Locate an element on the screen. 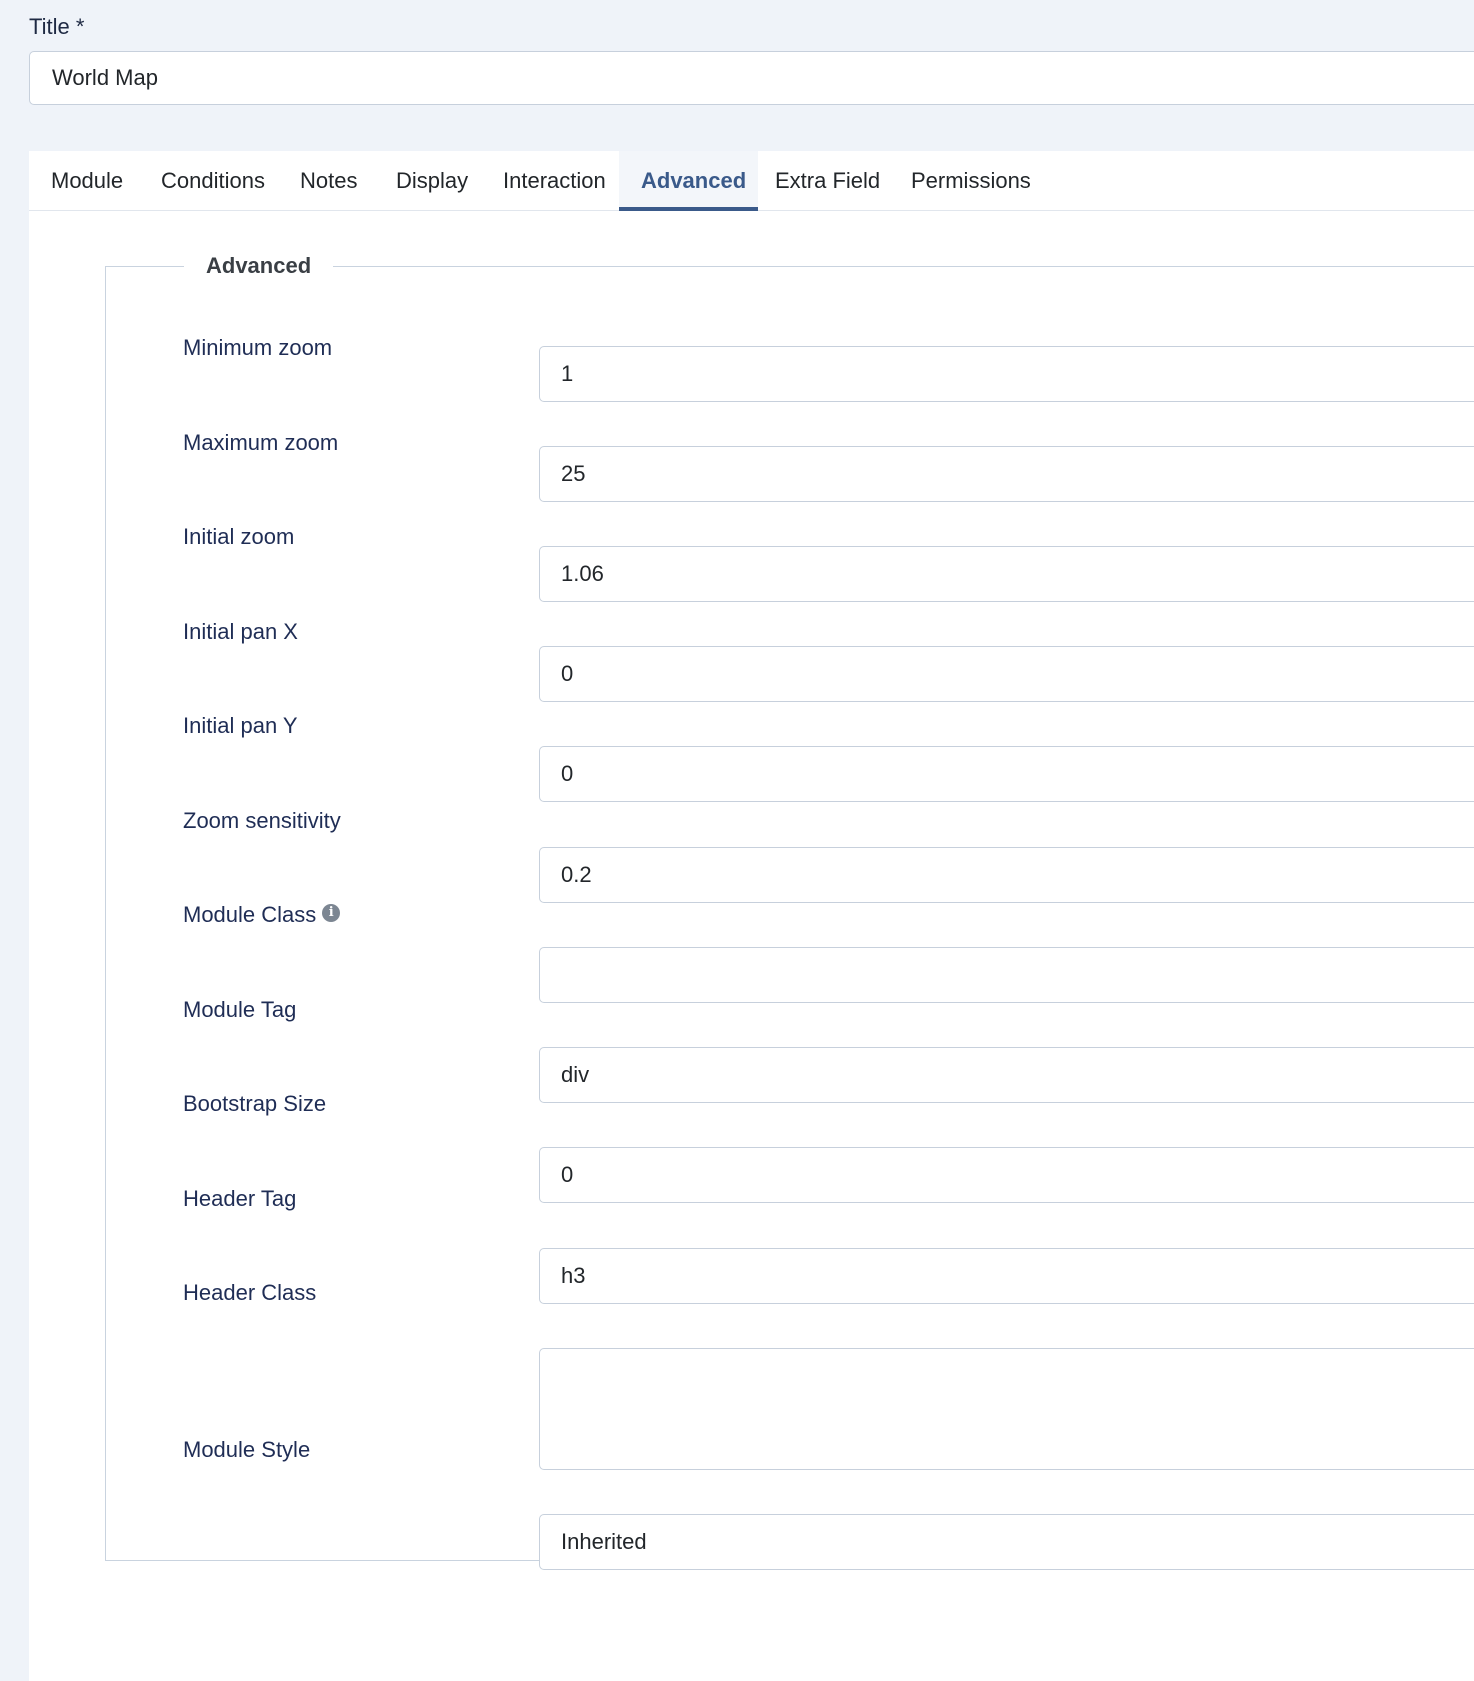 This screenshot has width=1474, height=1681. tab-extra-field: Extra Field is located at coordinates (827, 181).